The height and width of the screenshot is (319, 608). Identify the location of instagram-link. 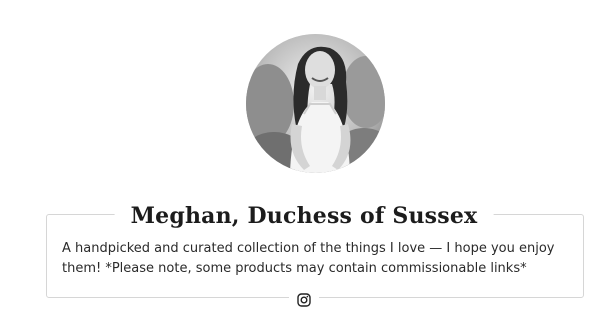
(304, 300).